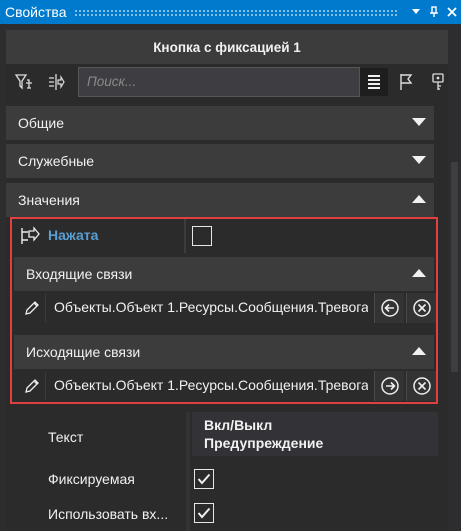 This screenshot has height=531, width=461. Describe the element at coordinates (49, 200) in the screenshot. I see `section-values-label: Значения` at that location.